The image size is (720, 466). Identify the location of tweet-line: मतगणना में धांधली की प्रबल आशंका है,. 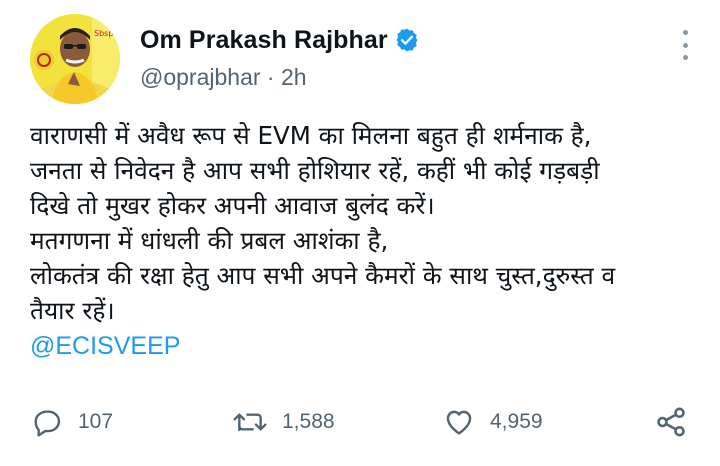
(209, 240).